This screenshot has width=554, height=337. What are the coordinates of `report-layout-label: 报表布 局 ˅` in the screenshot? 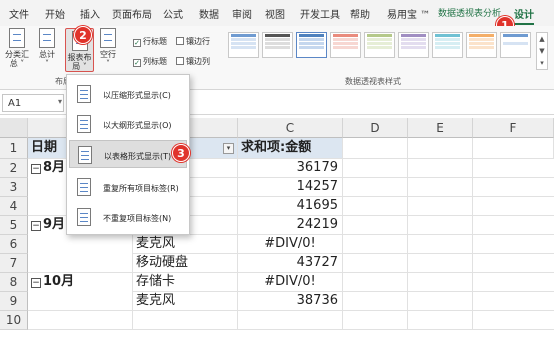 It's located at (79, 62).